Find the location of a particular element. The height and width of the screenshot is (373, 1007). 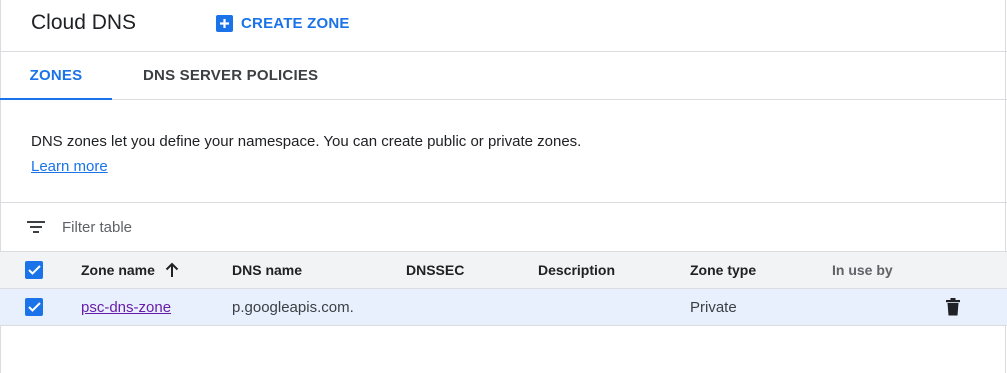

zone-type-cell: Private is located at coordinates (713, 307).